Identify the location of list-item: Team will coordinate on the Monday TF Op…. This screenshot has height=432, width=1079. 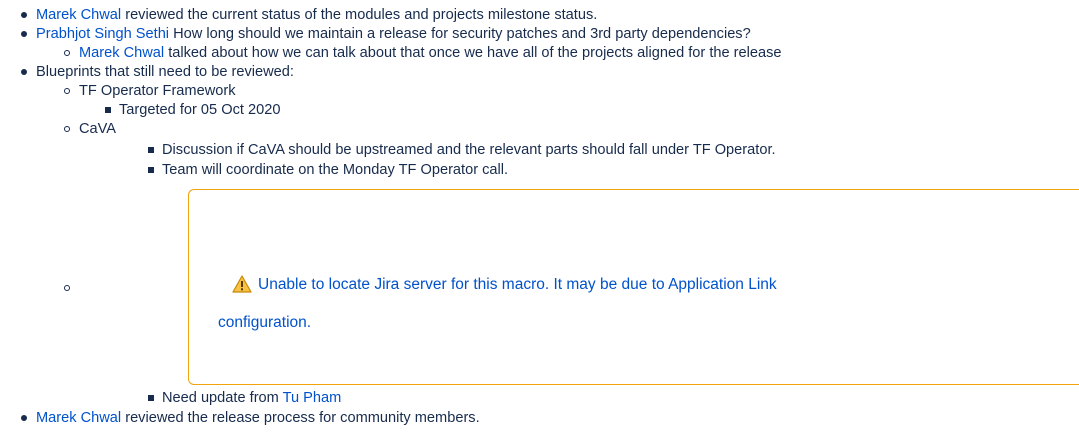
(335, 170).